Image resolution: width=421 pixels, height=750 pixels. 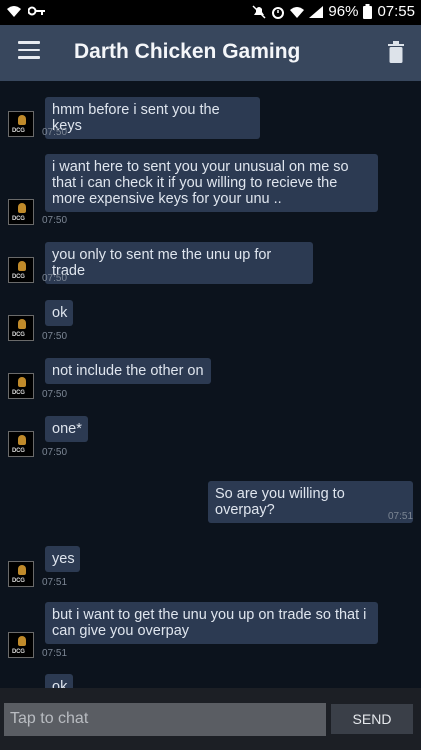 I want to click on message-bubble-outgoing: So are you willing to overpay?, so click(x=310, y=502).